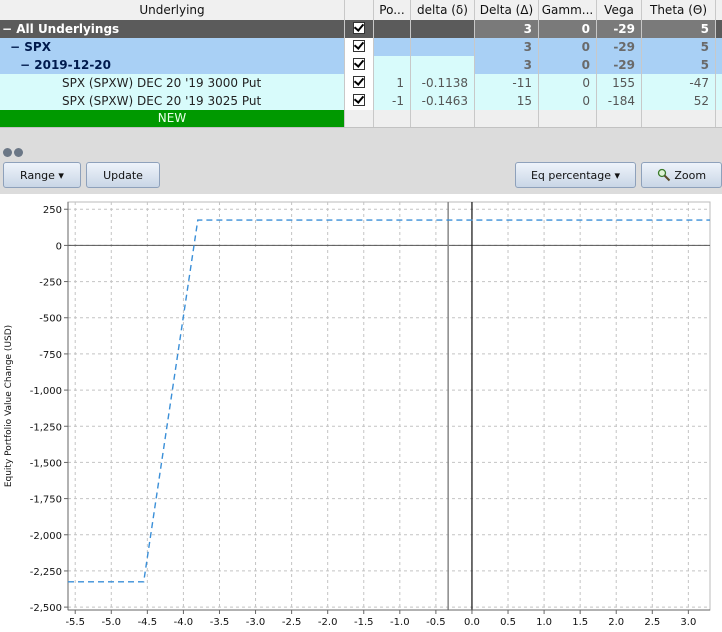  I want to click on delta-cap-value: -11, so click(507, 83).